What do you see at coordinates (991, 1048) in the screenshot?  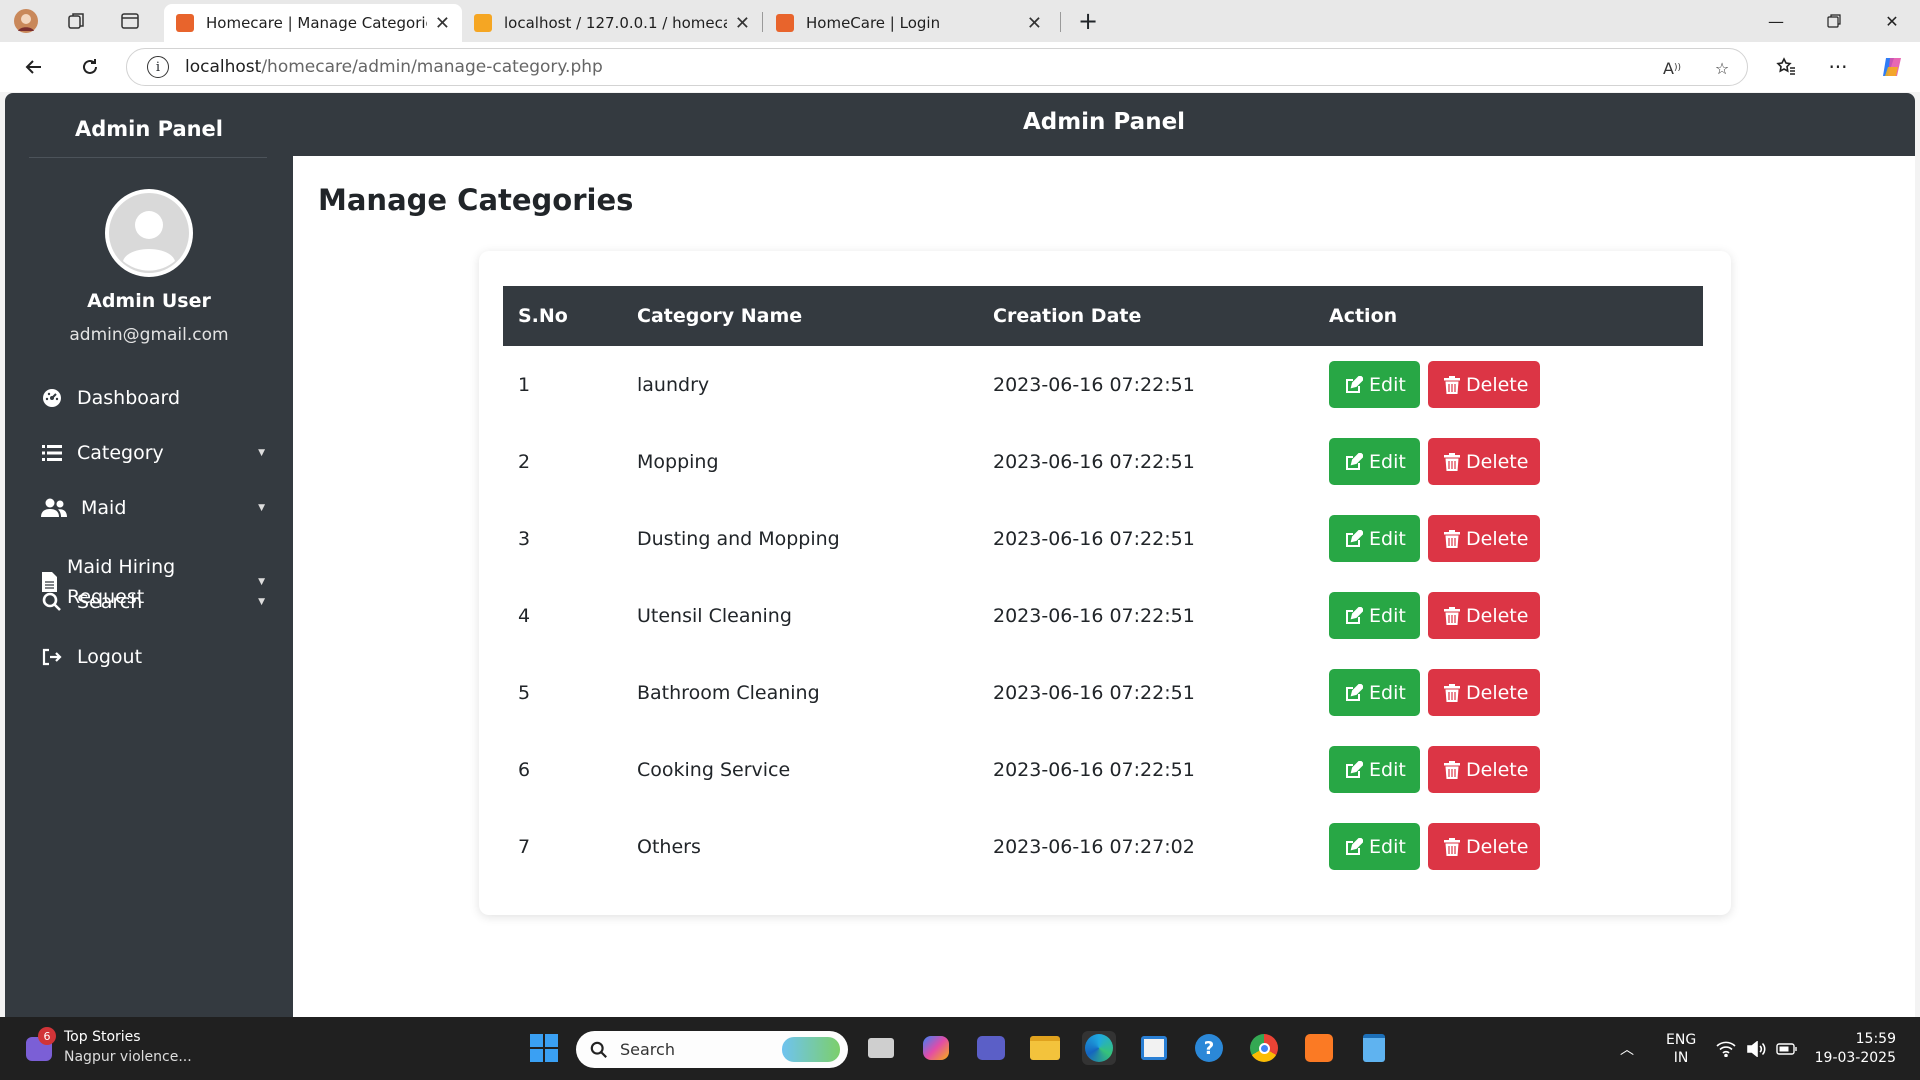 I see `teams-icon` at bounding box center [991, 1048].